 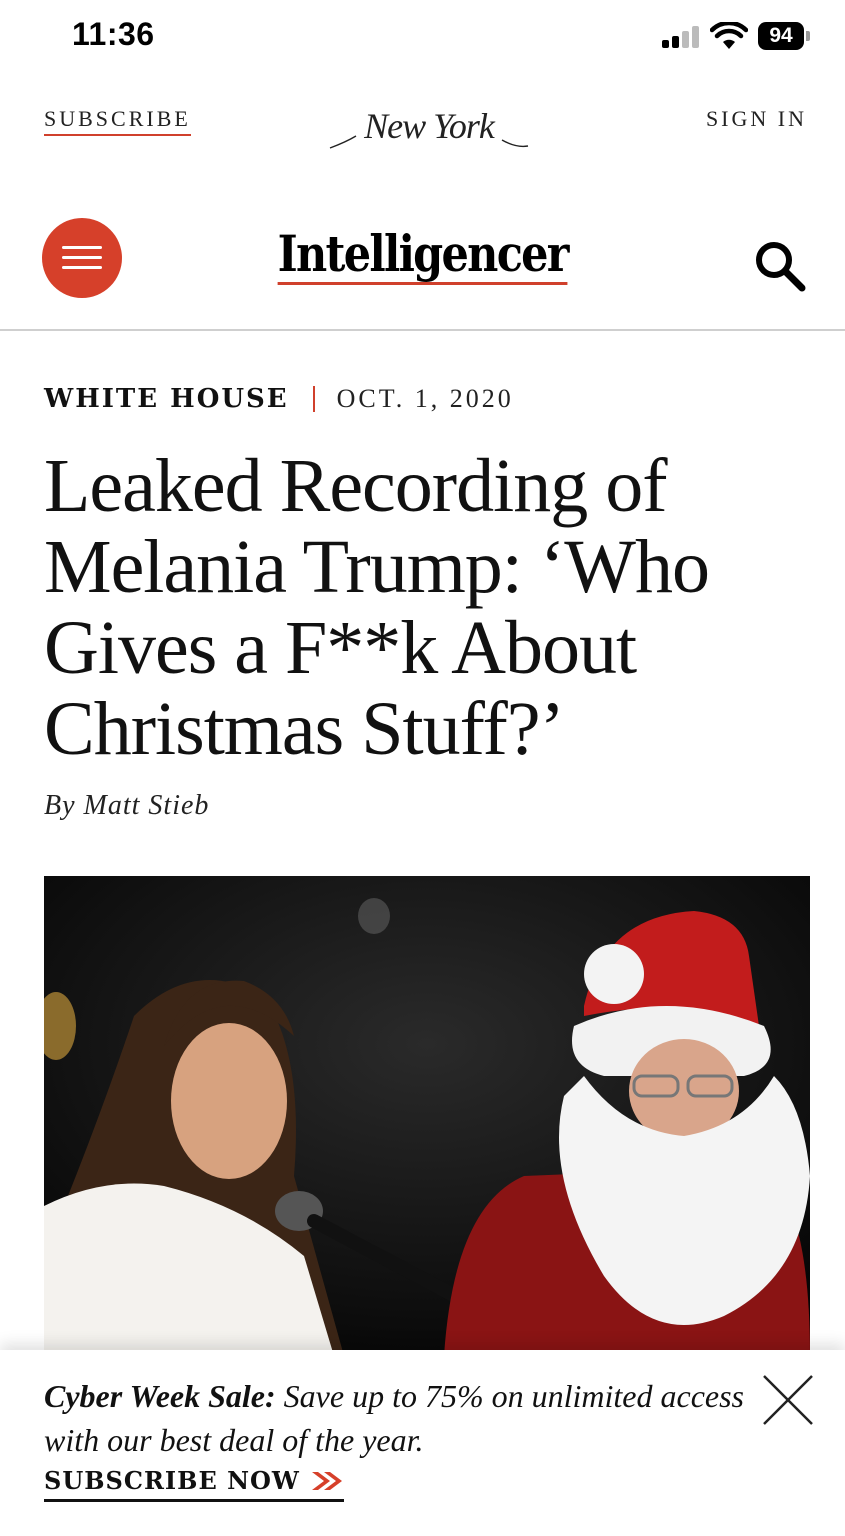 I want to click on promo-lead: Cyber Week Sale:, so click(x=160, y=1396).